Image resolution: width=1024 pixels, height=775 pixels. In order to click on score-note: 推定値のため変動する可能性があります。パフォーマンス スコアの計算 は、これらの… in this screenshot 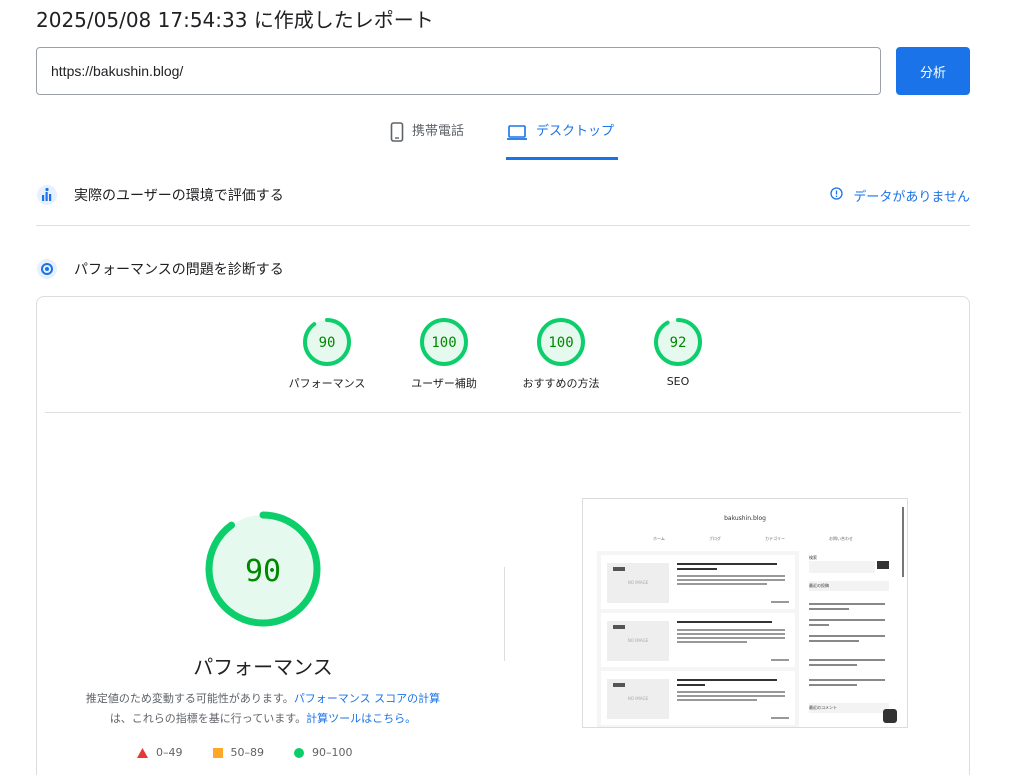, I will do `click(263, 709)`.